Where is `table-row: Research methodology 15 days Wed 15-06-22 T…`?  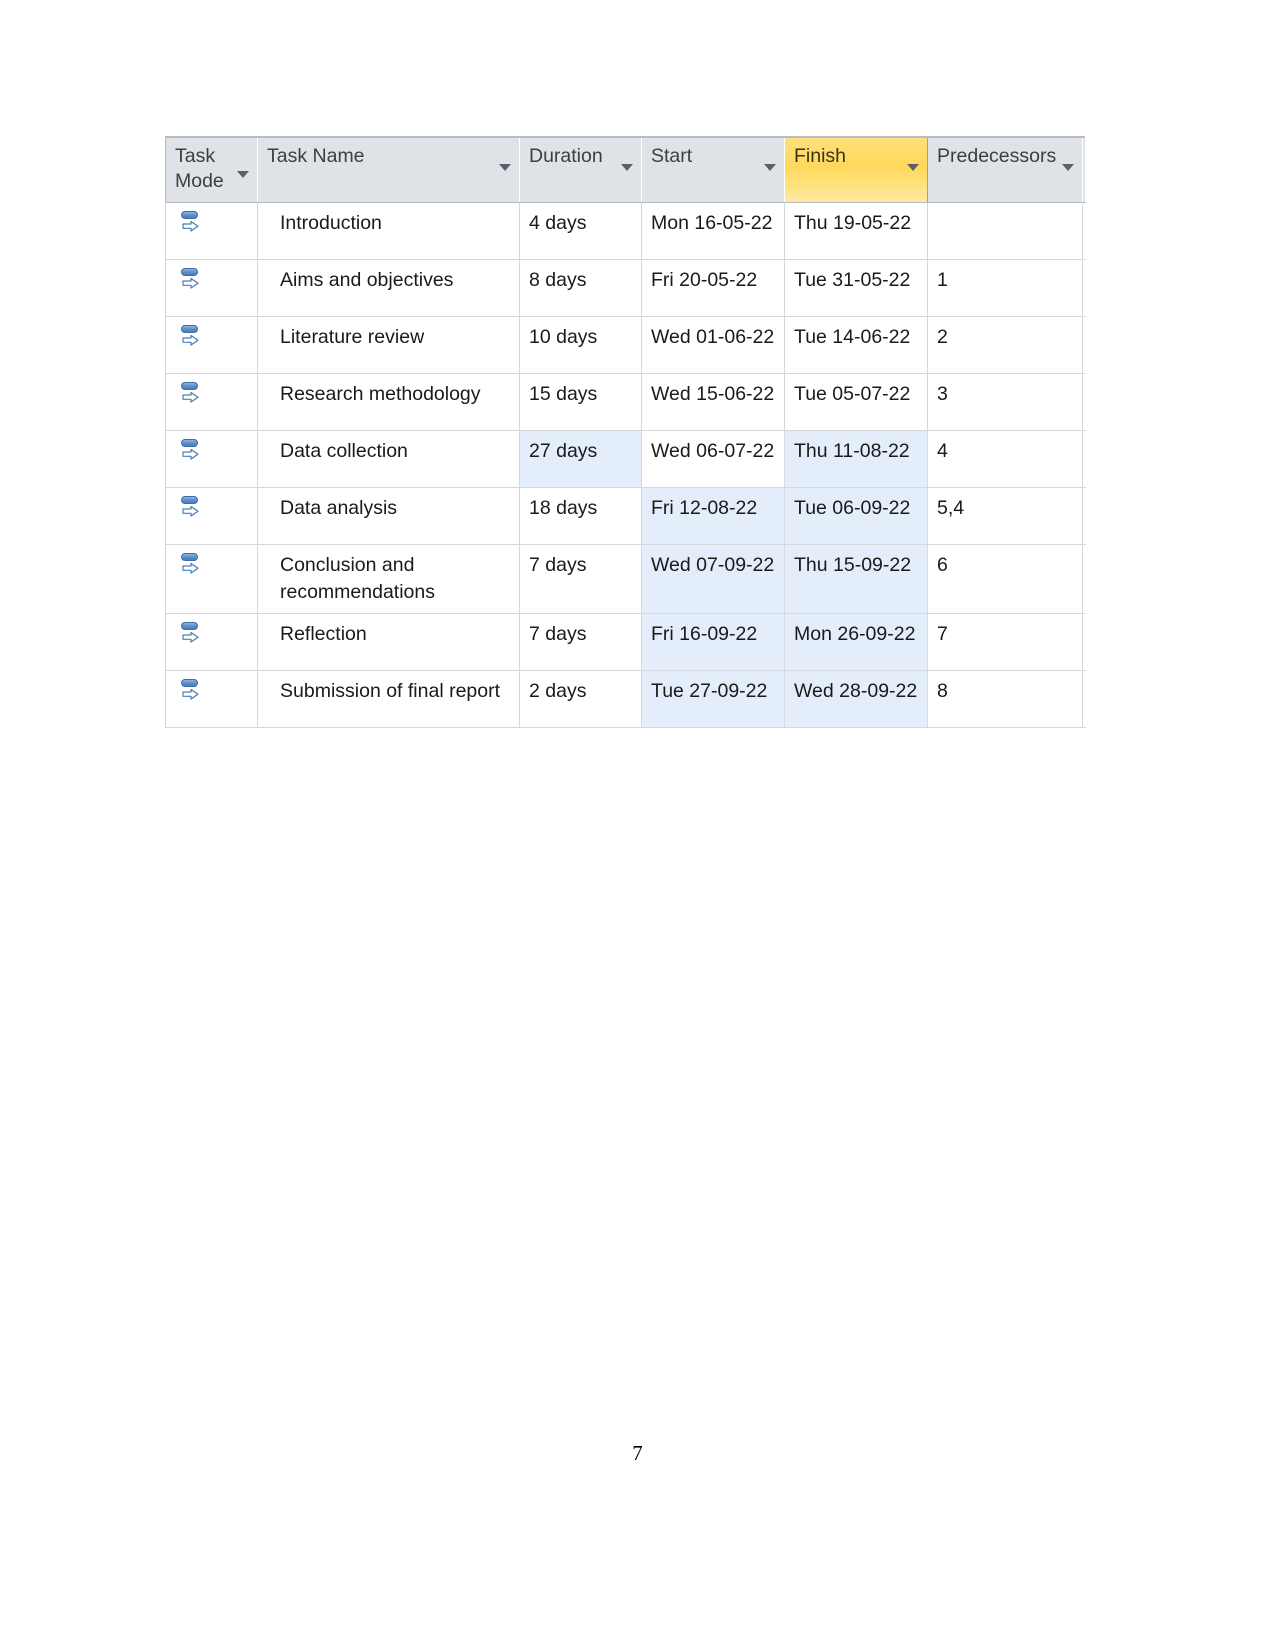 table-row: Research methodology 15 days Wed 15-06-22 T… is located at coordinates (625, 402).